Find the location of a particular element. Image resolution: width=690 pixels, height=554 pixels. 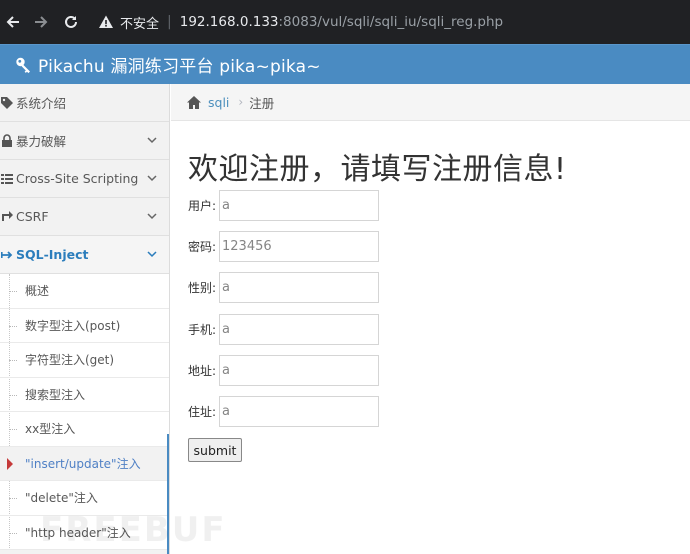

key-icon is located at coordinates (23, 65).